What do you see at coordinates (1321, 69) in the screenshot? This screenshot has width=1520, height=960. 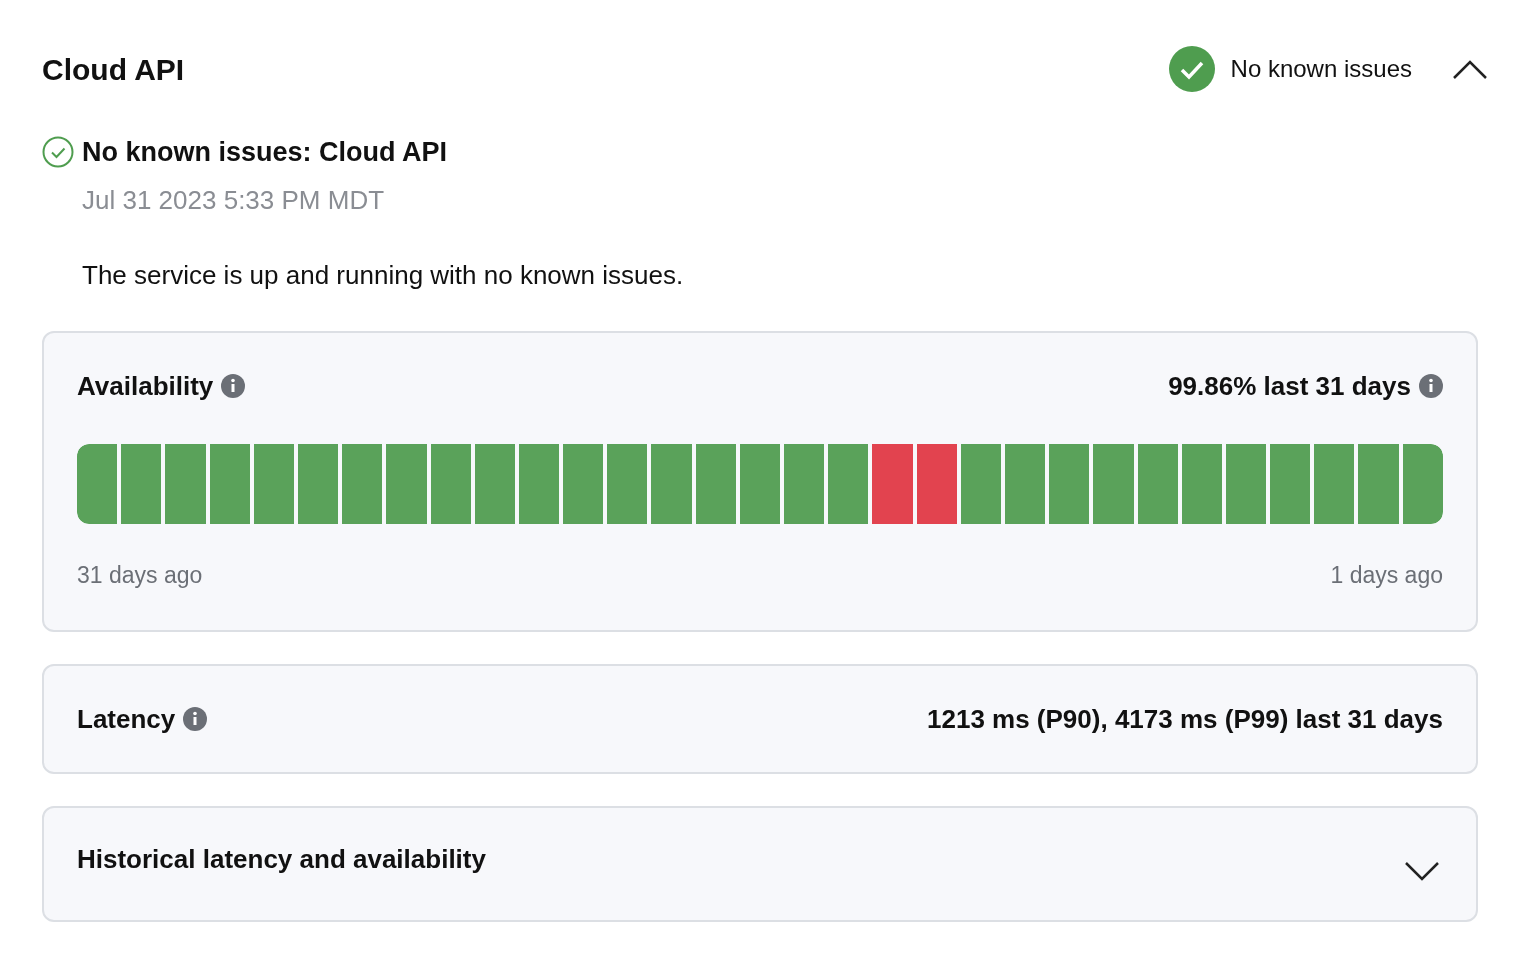 I see `status-text: No known issues` at bounding box center [1321, 69].